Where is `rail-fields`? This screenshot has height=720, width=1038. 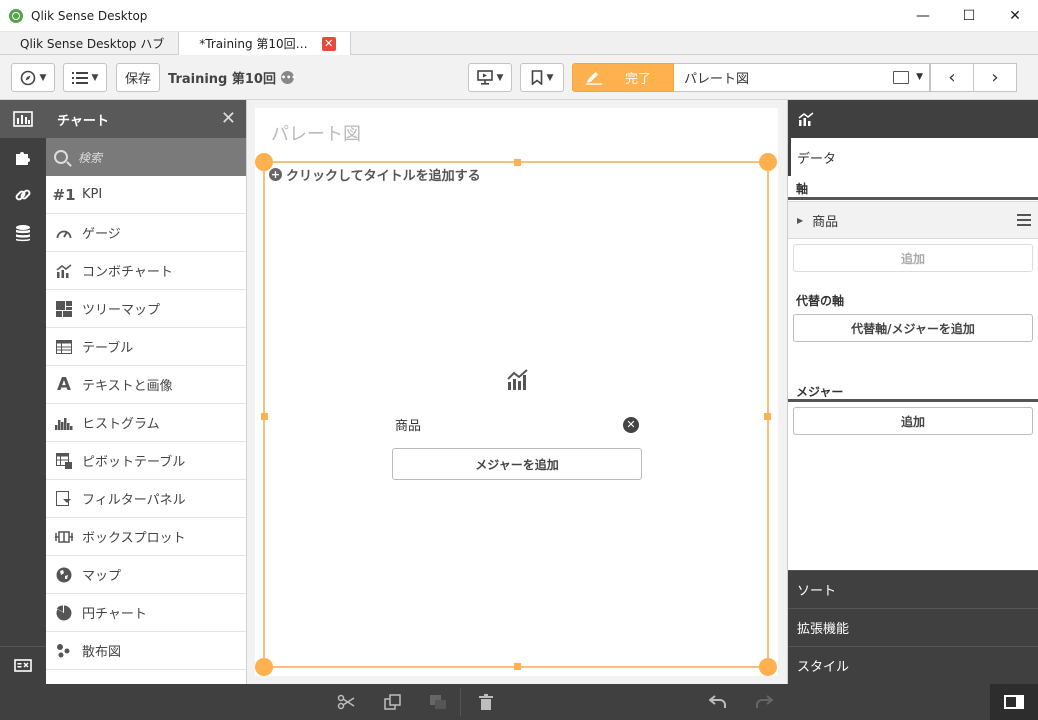 rail-fields is located at coordinates (23, 233).